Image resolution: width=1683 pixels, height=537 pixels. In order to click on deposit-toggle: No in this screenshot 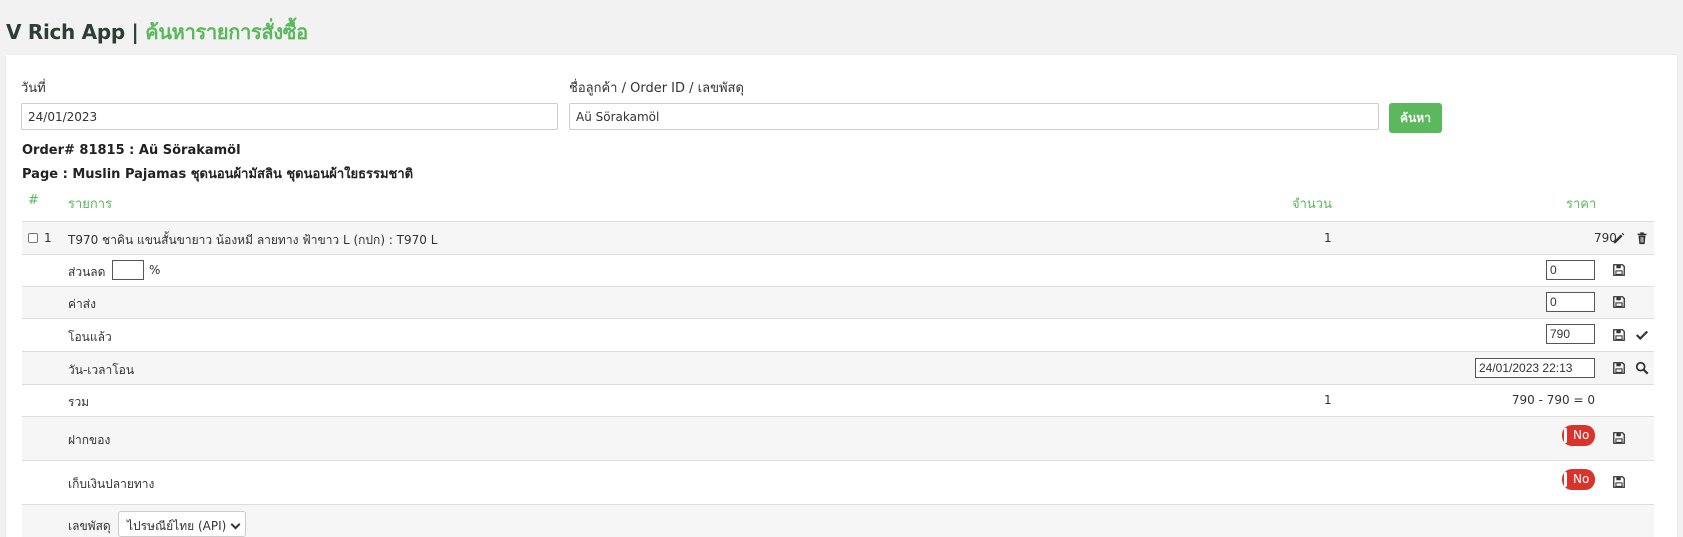, I will do `click(1578, 435)`.